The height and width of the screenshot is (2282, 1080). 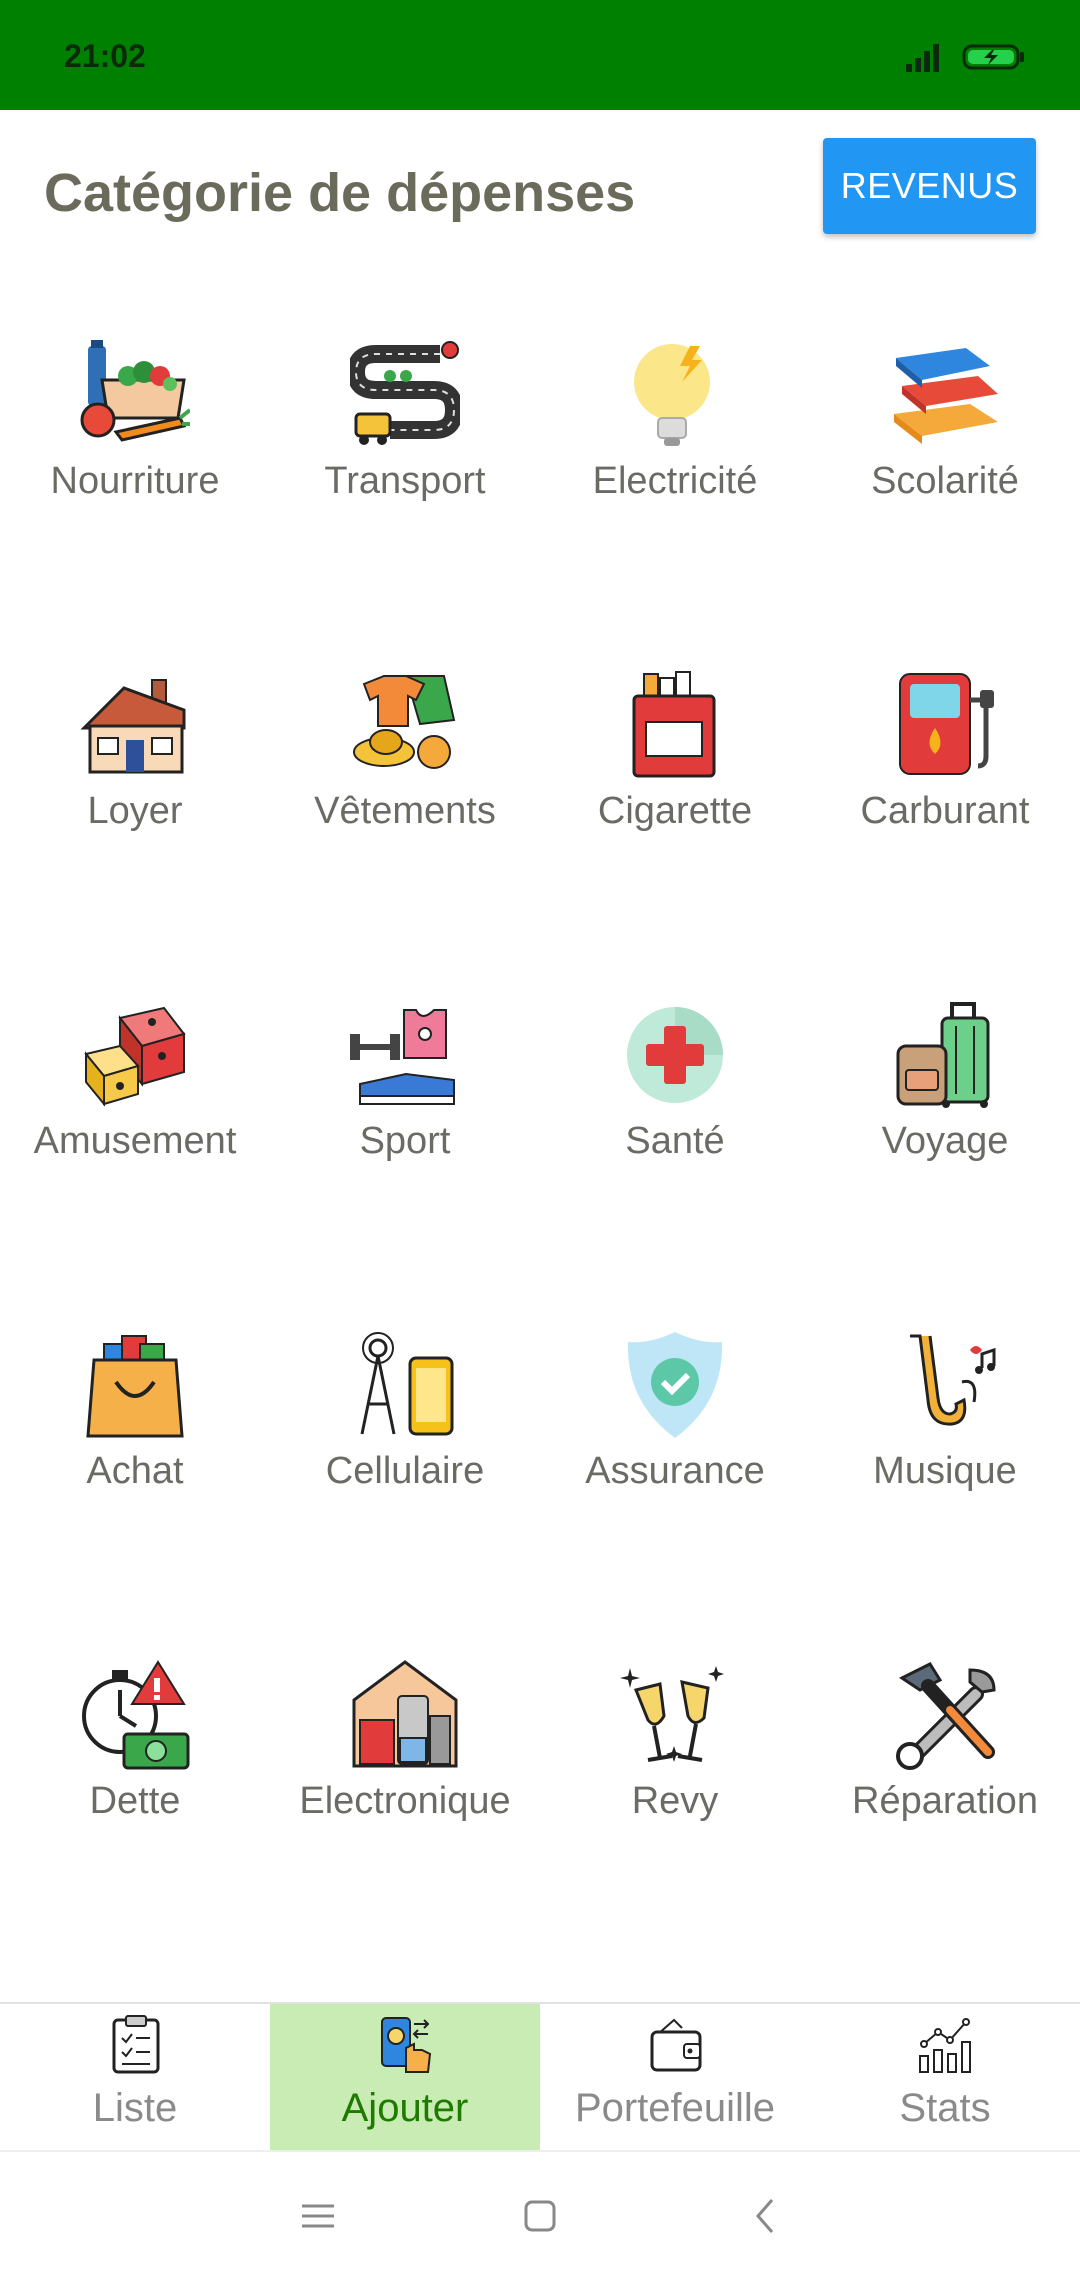 What do you see at coordinates (946, 1716) in the screenshot?
I see `tools-icon` at bounding box center [946, 1716].